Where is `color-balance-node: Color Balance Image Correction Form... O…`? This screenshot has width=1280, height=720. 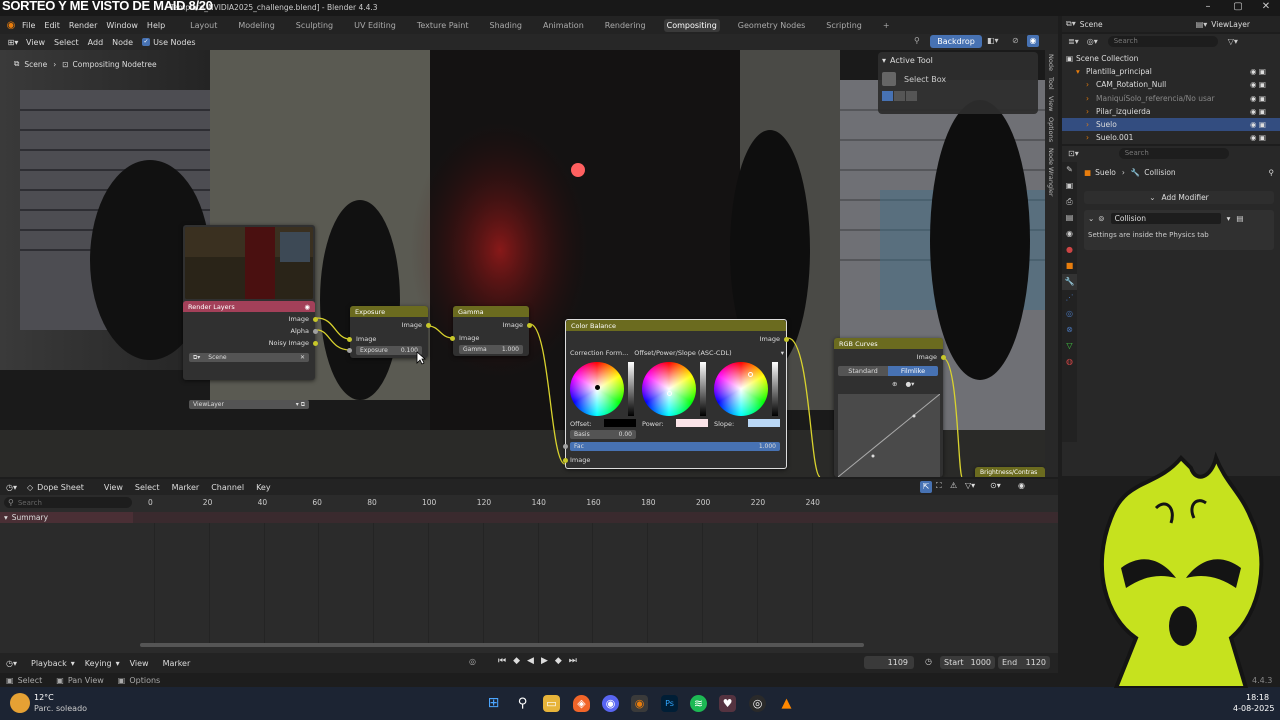 color-balance-node: Color Balance Image Correction Form... O… is located at coordinates (676, 394).